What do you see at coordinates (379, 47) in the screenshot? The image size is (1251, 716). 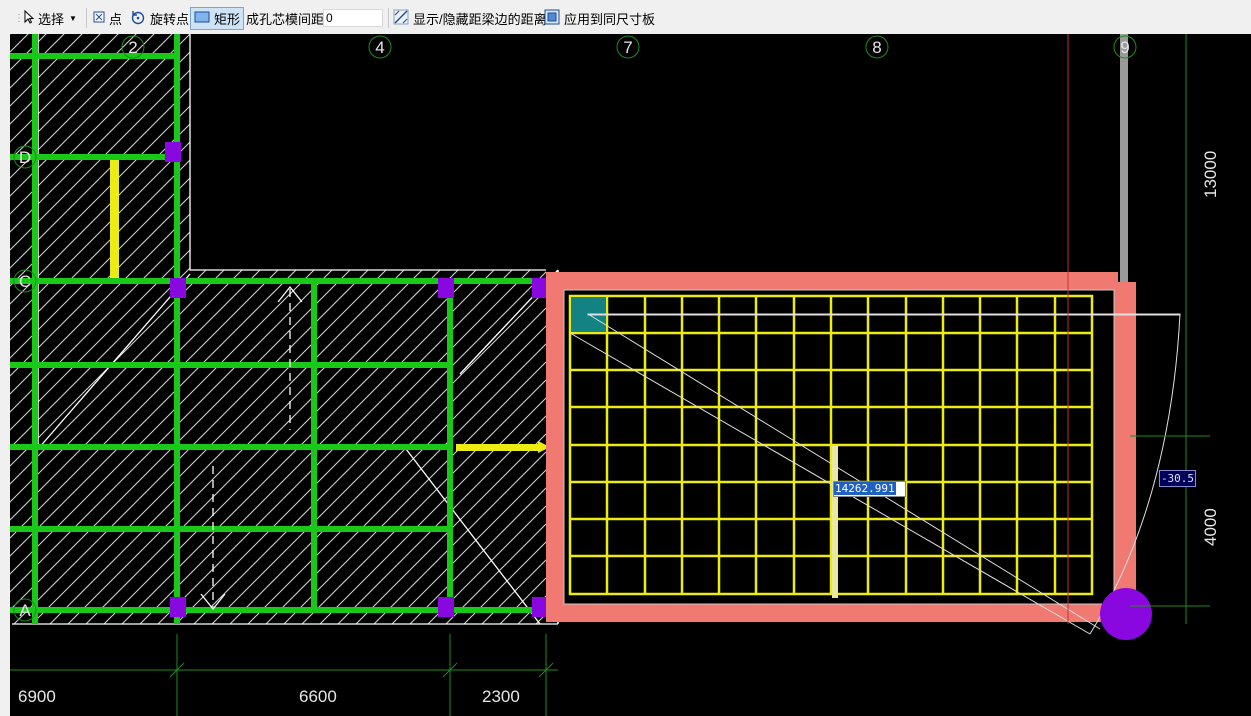 I see `axis-label-4: 4` at bounding box center [379, 47].